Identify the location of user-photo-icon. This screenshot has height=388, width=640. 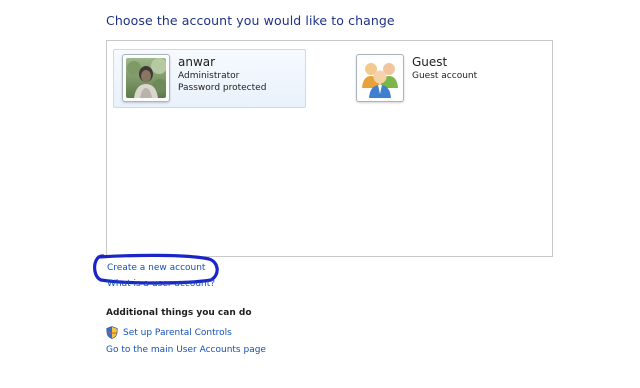
(146, 78).